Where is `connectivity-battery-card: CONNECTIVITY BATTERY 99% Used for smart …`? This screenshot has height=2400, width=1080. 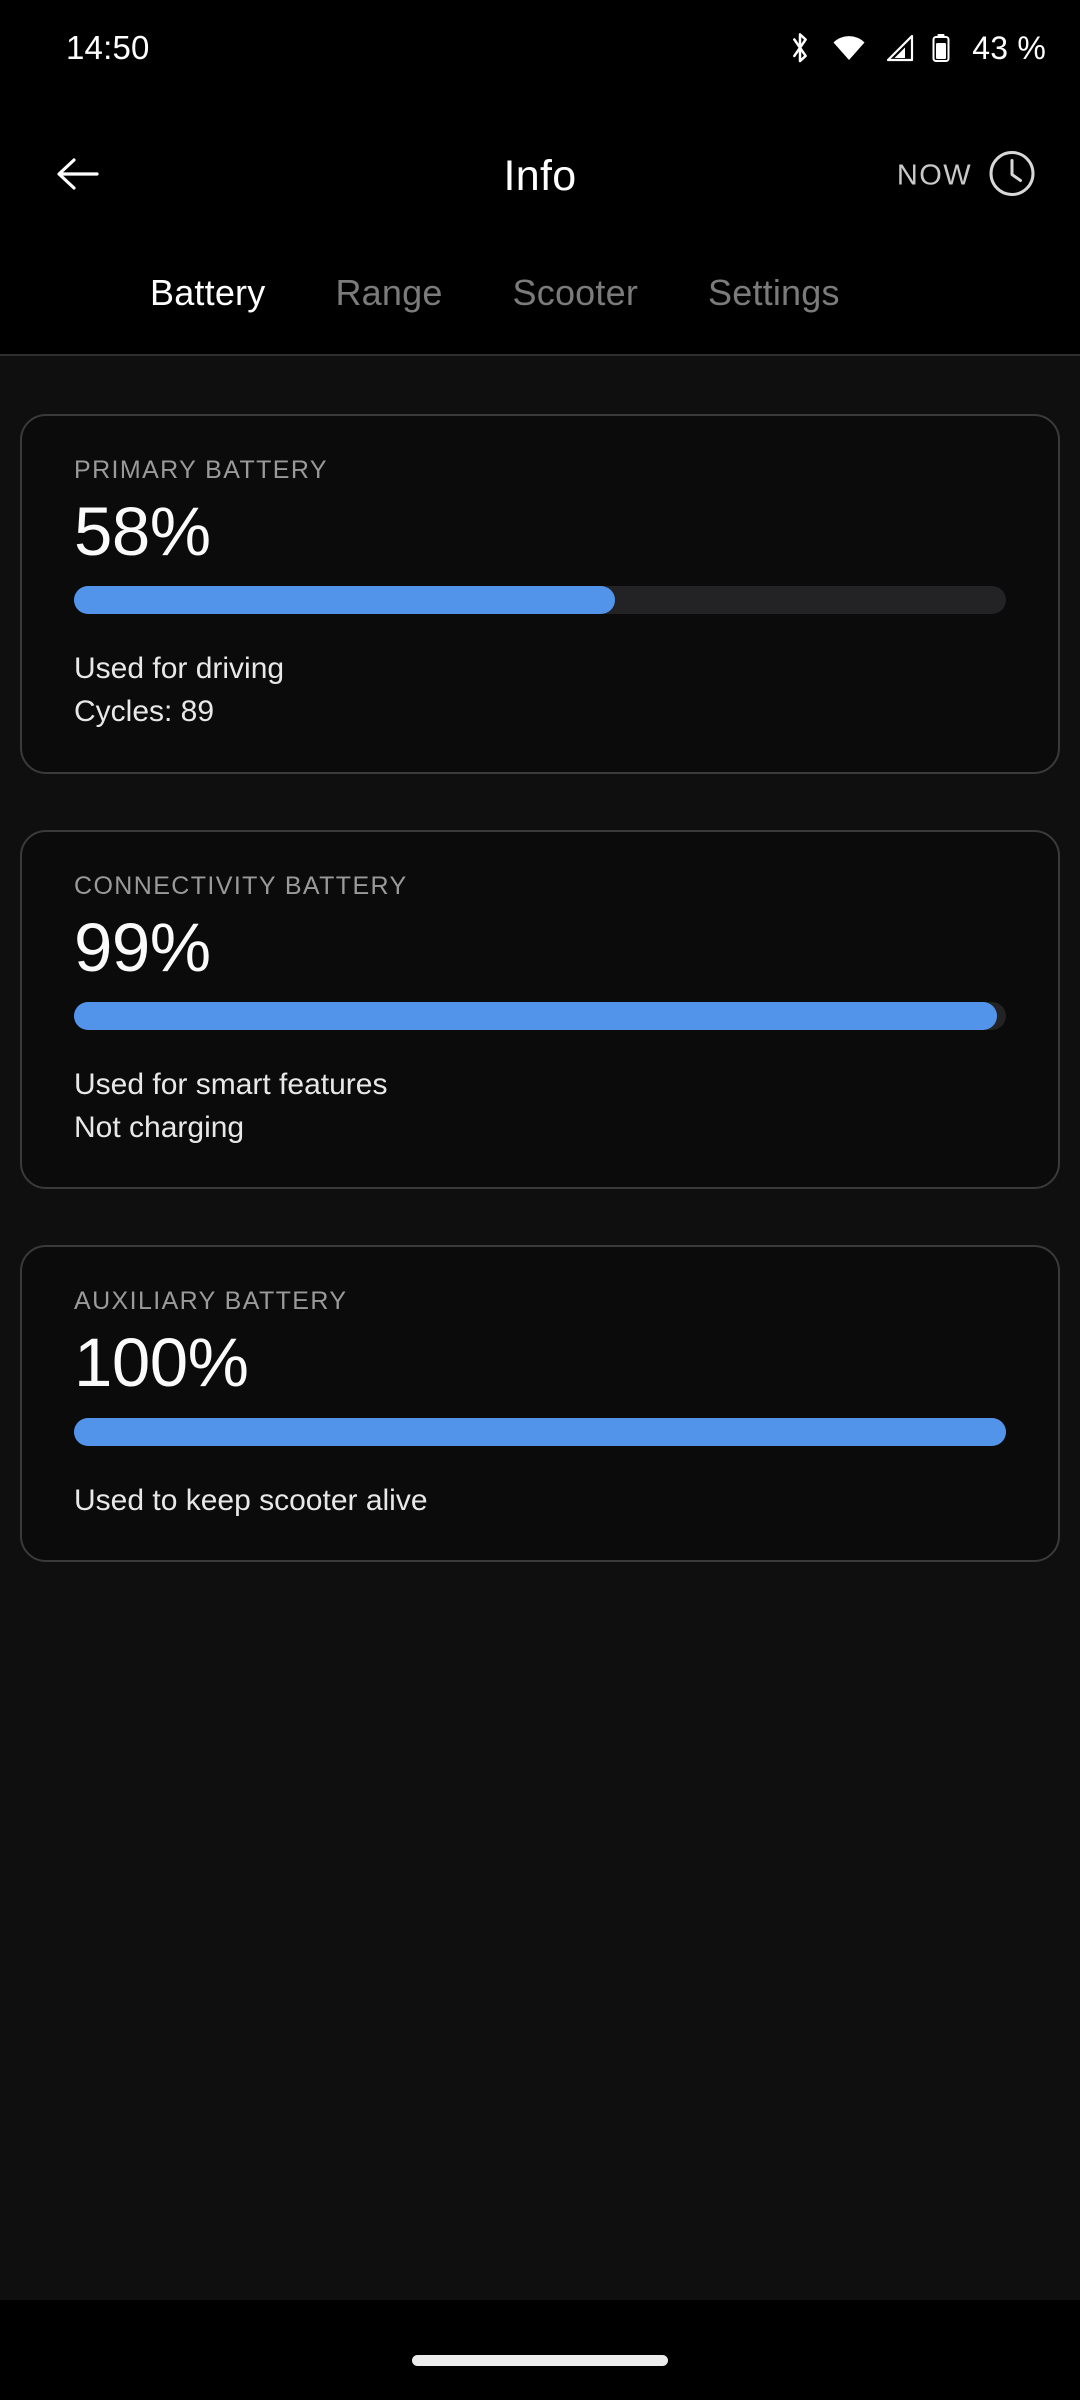 connectivity-battery-card: CONNECTIVITY BATTERY 99% Used for smart … is located at coordinates (540, 1009).